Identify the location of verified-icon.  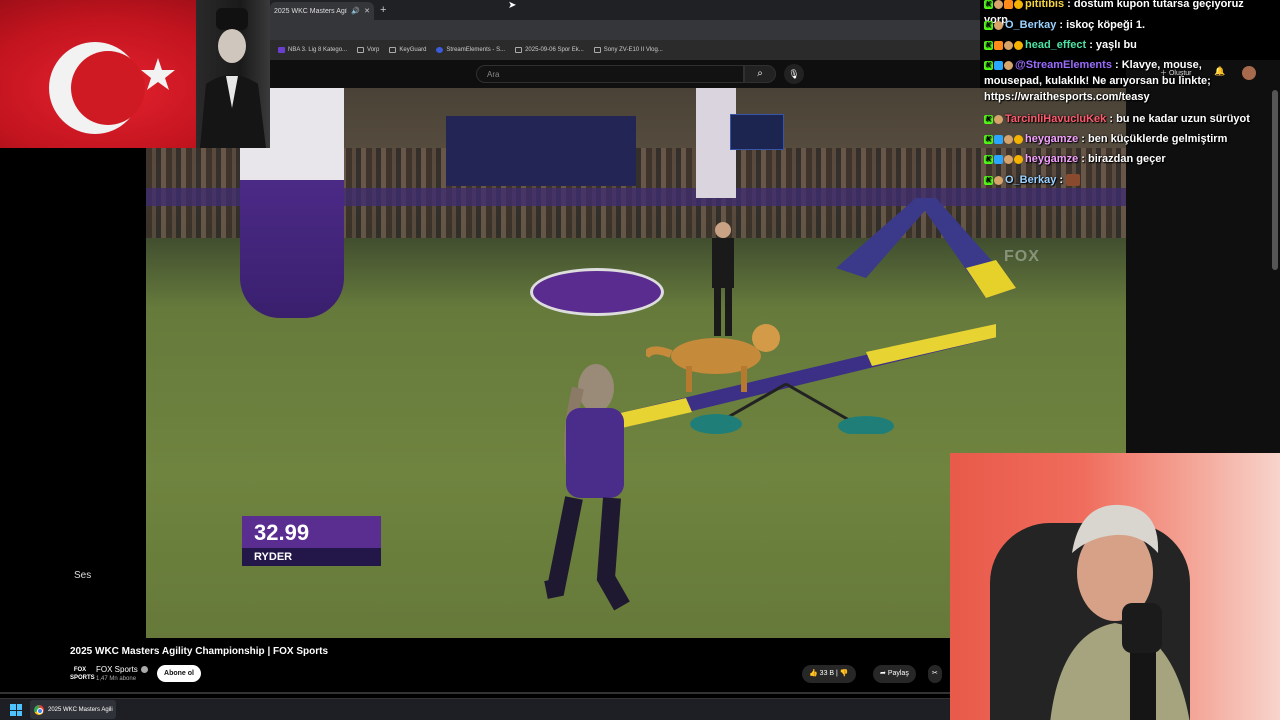
(144, 670).